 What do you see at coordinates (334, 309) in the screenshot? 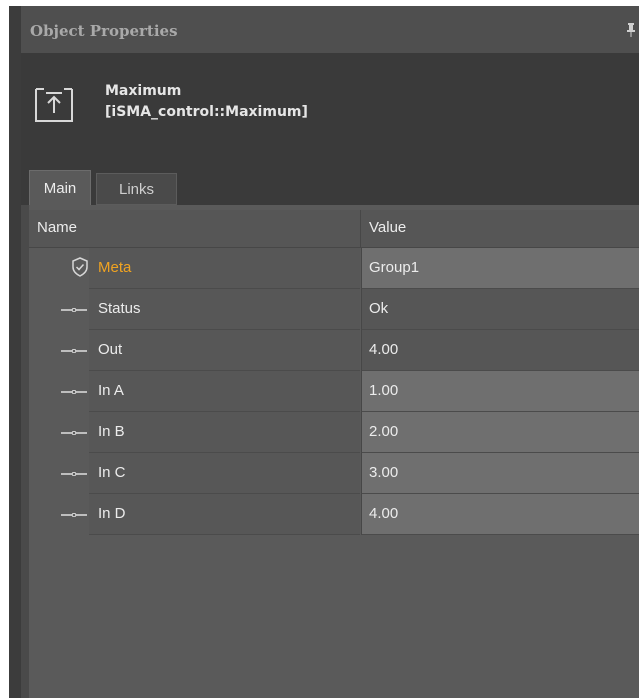
I see `property-row-status: Status Ok` at bounding box center [334, 309].